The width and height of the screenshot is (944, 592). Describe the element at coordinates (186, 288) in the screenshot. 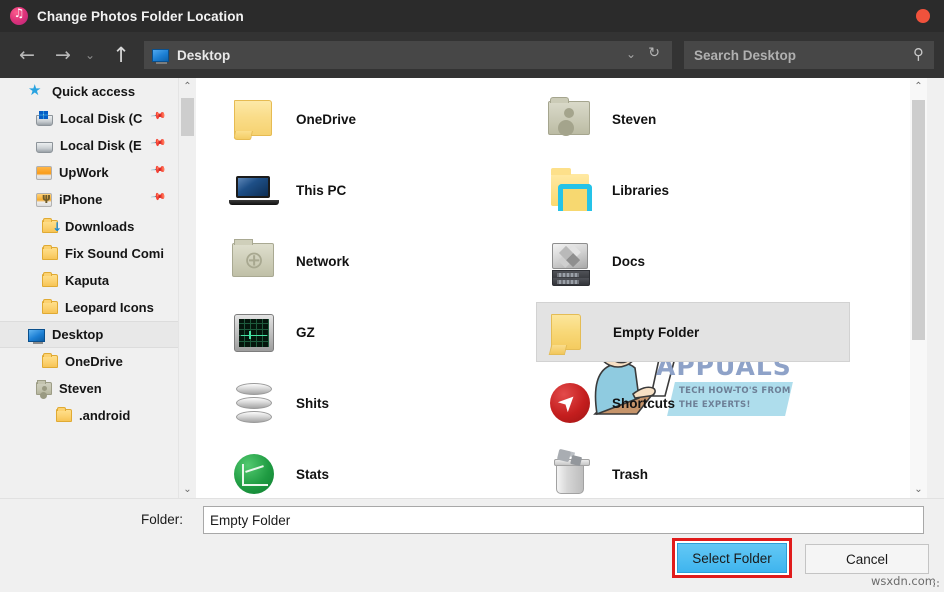

I see `sidebar-scrollbar: ⌃ ⌄` at that location.